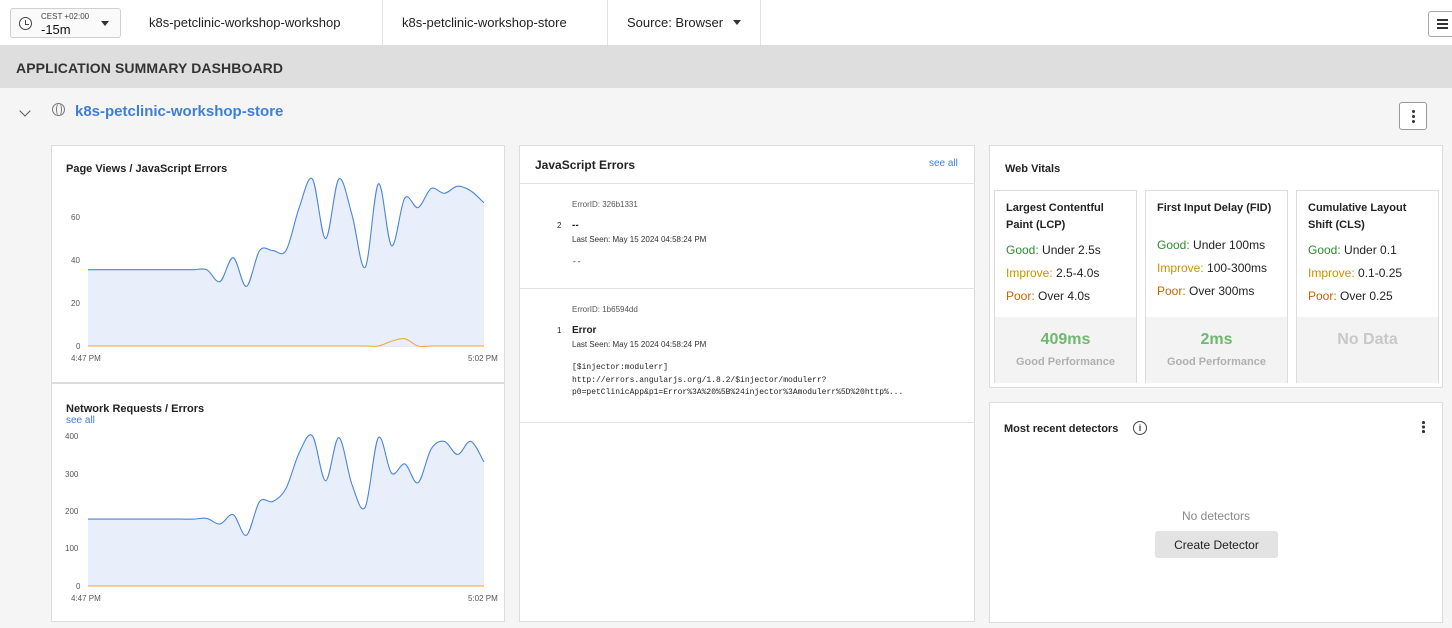 The width and height of the screenshot is (1452, 628). I want to click on vital-good-row: Good: Under 0.1, so click(1352, 250).